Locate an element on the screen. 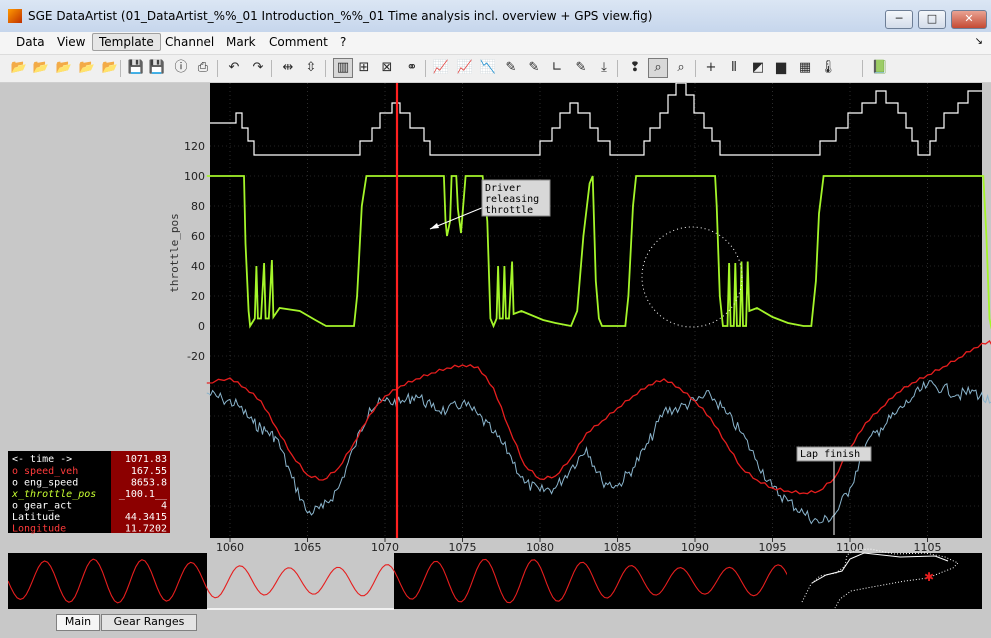 This screenshot has height=638, width=991. gps-position-marker: ✱ is located at coordinates (929, 577).